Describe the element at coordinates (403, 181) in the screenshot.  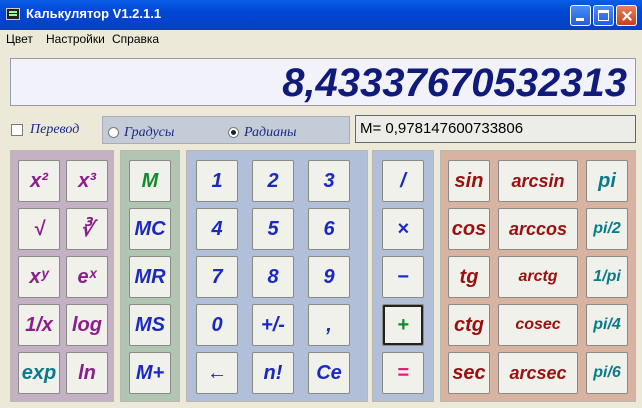
I see `key-buttons-ops-0: /` at that location.